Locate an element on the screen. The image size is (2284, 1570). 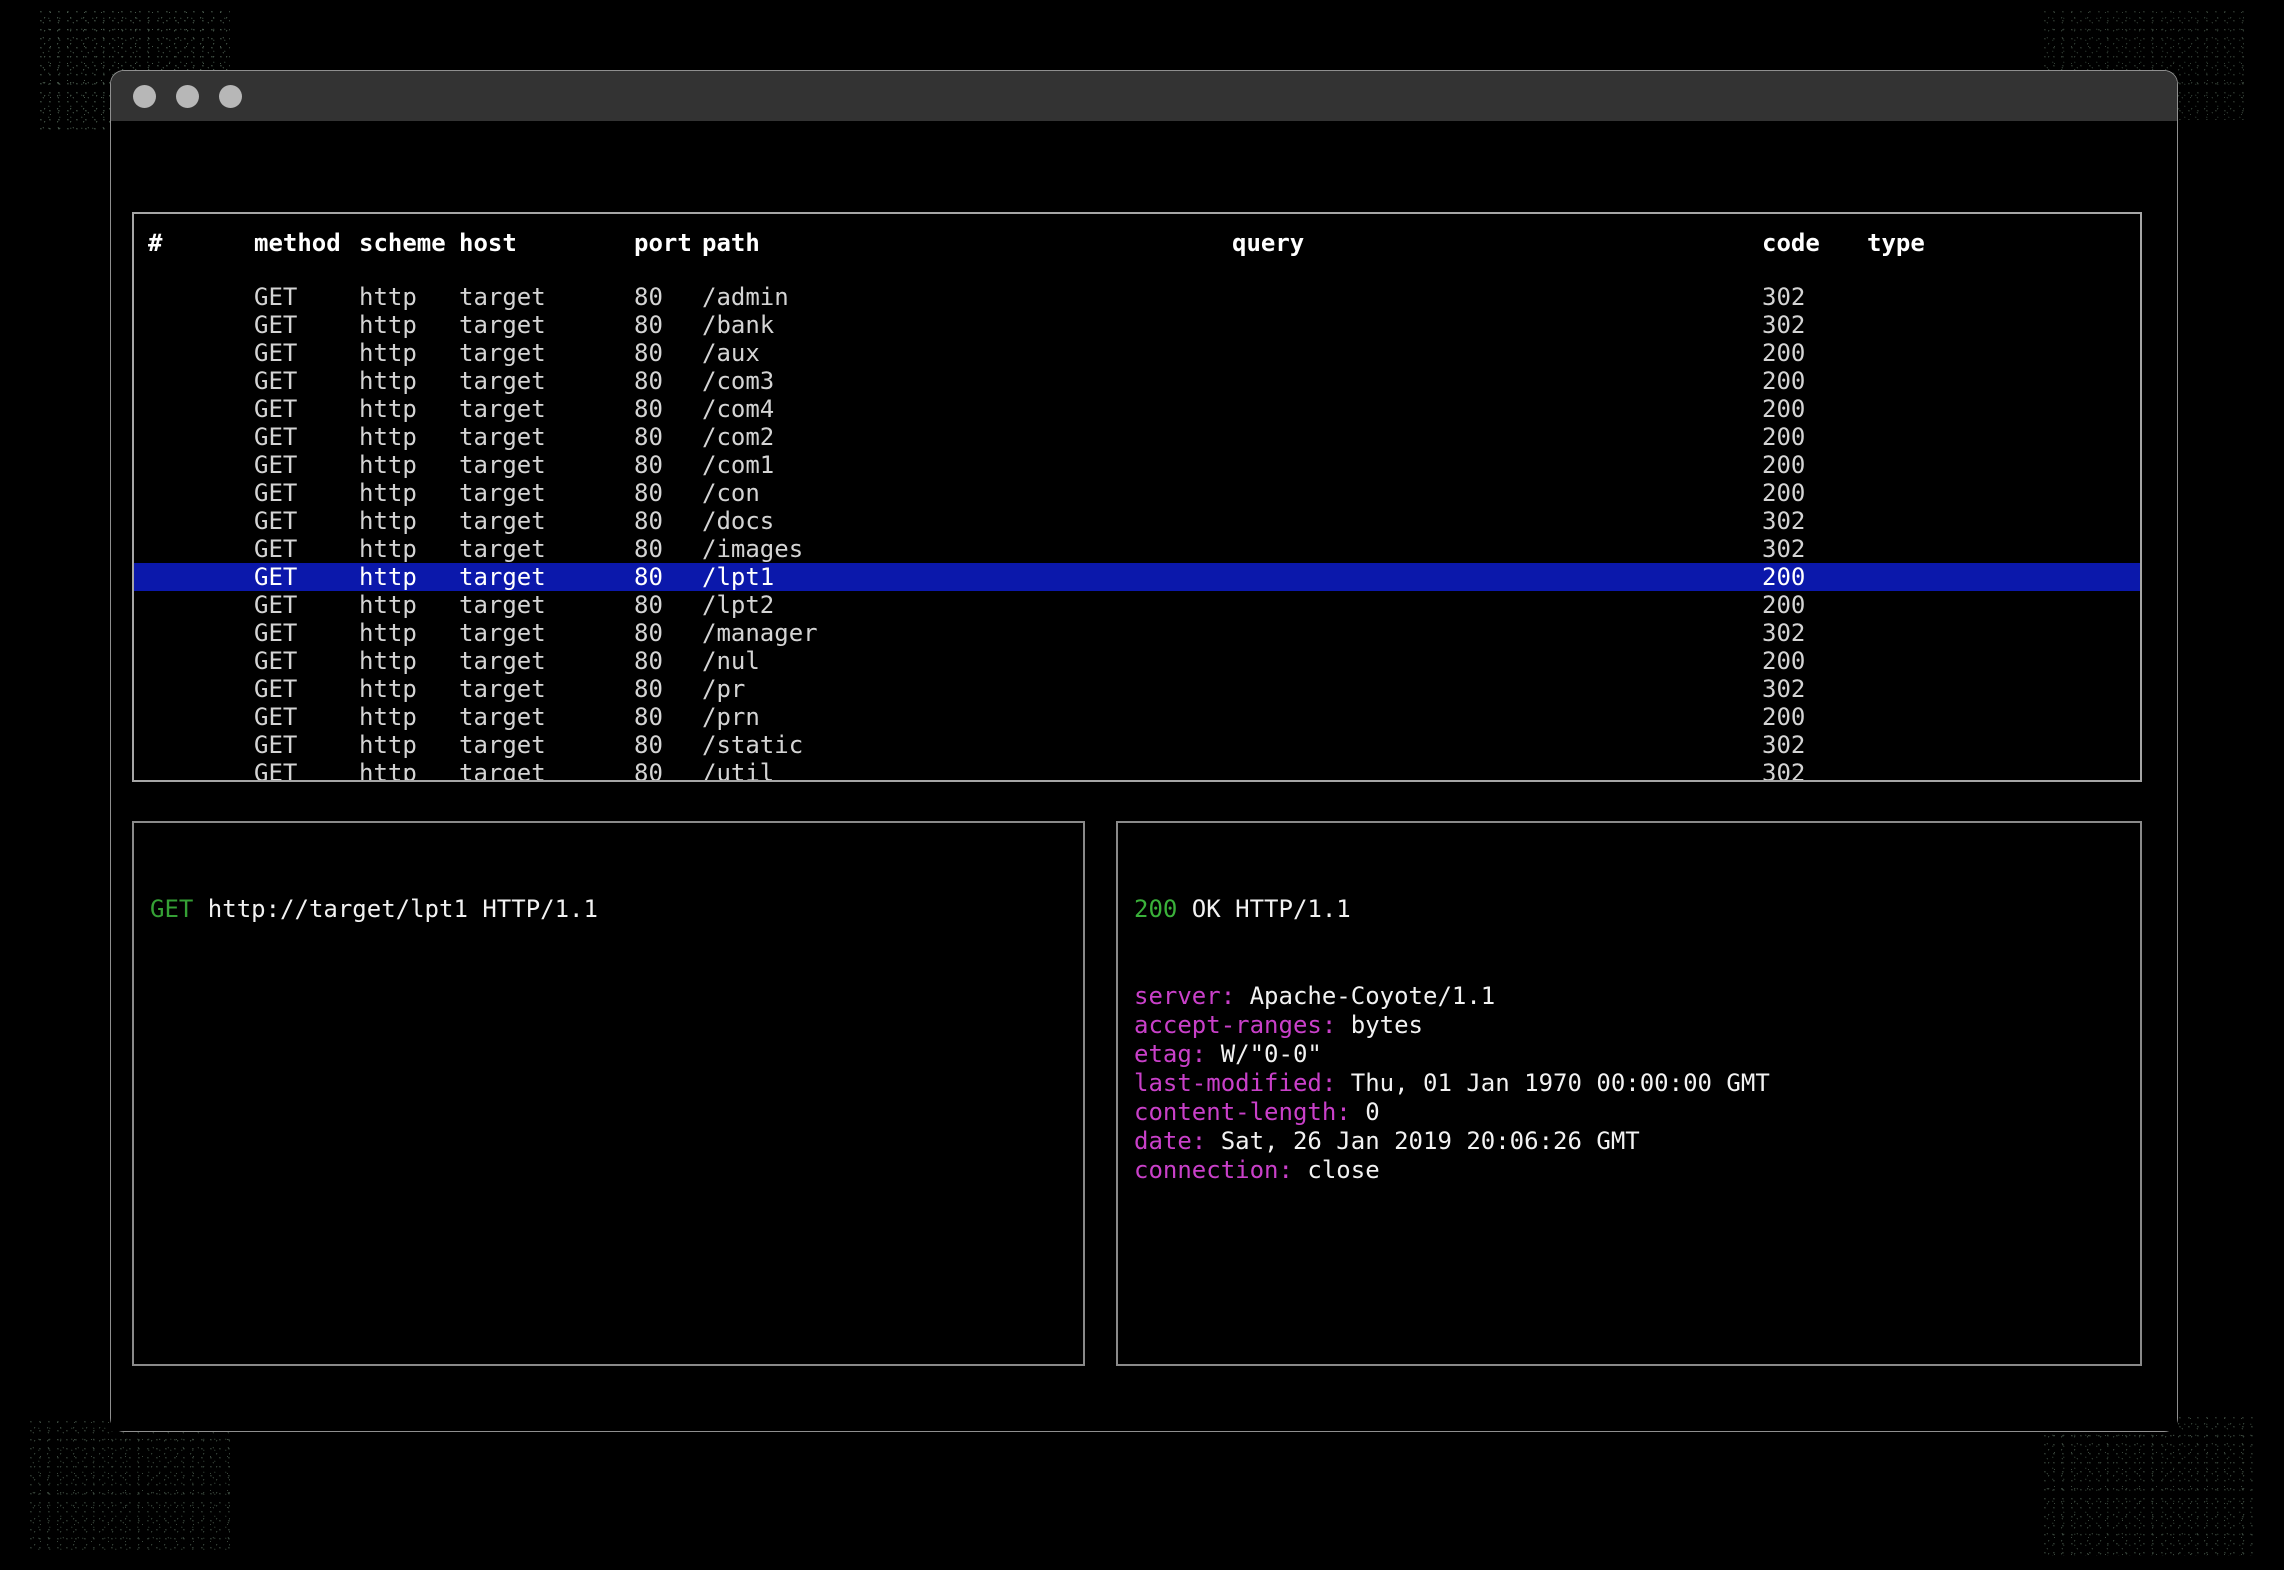
response-header-value: close is located at coordinates (1336, 1170).